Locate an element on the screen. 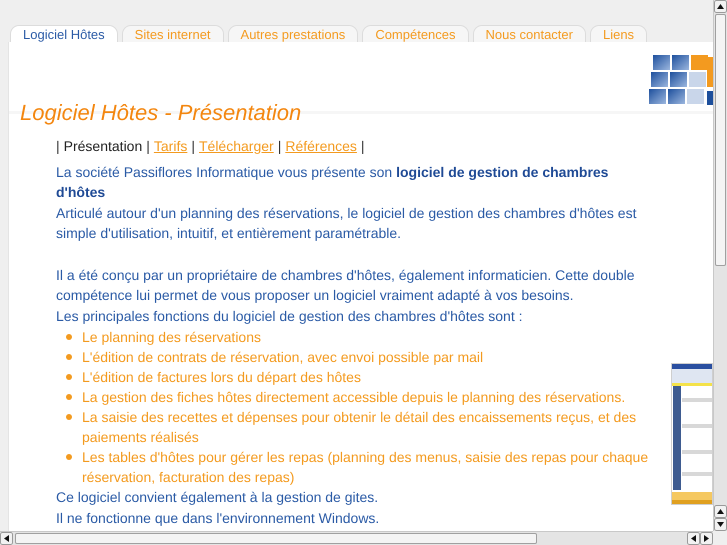  paragraph: Il ne fonctionne que dans l'environnement Windows. is located at coordinates (218, 518).